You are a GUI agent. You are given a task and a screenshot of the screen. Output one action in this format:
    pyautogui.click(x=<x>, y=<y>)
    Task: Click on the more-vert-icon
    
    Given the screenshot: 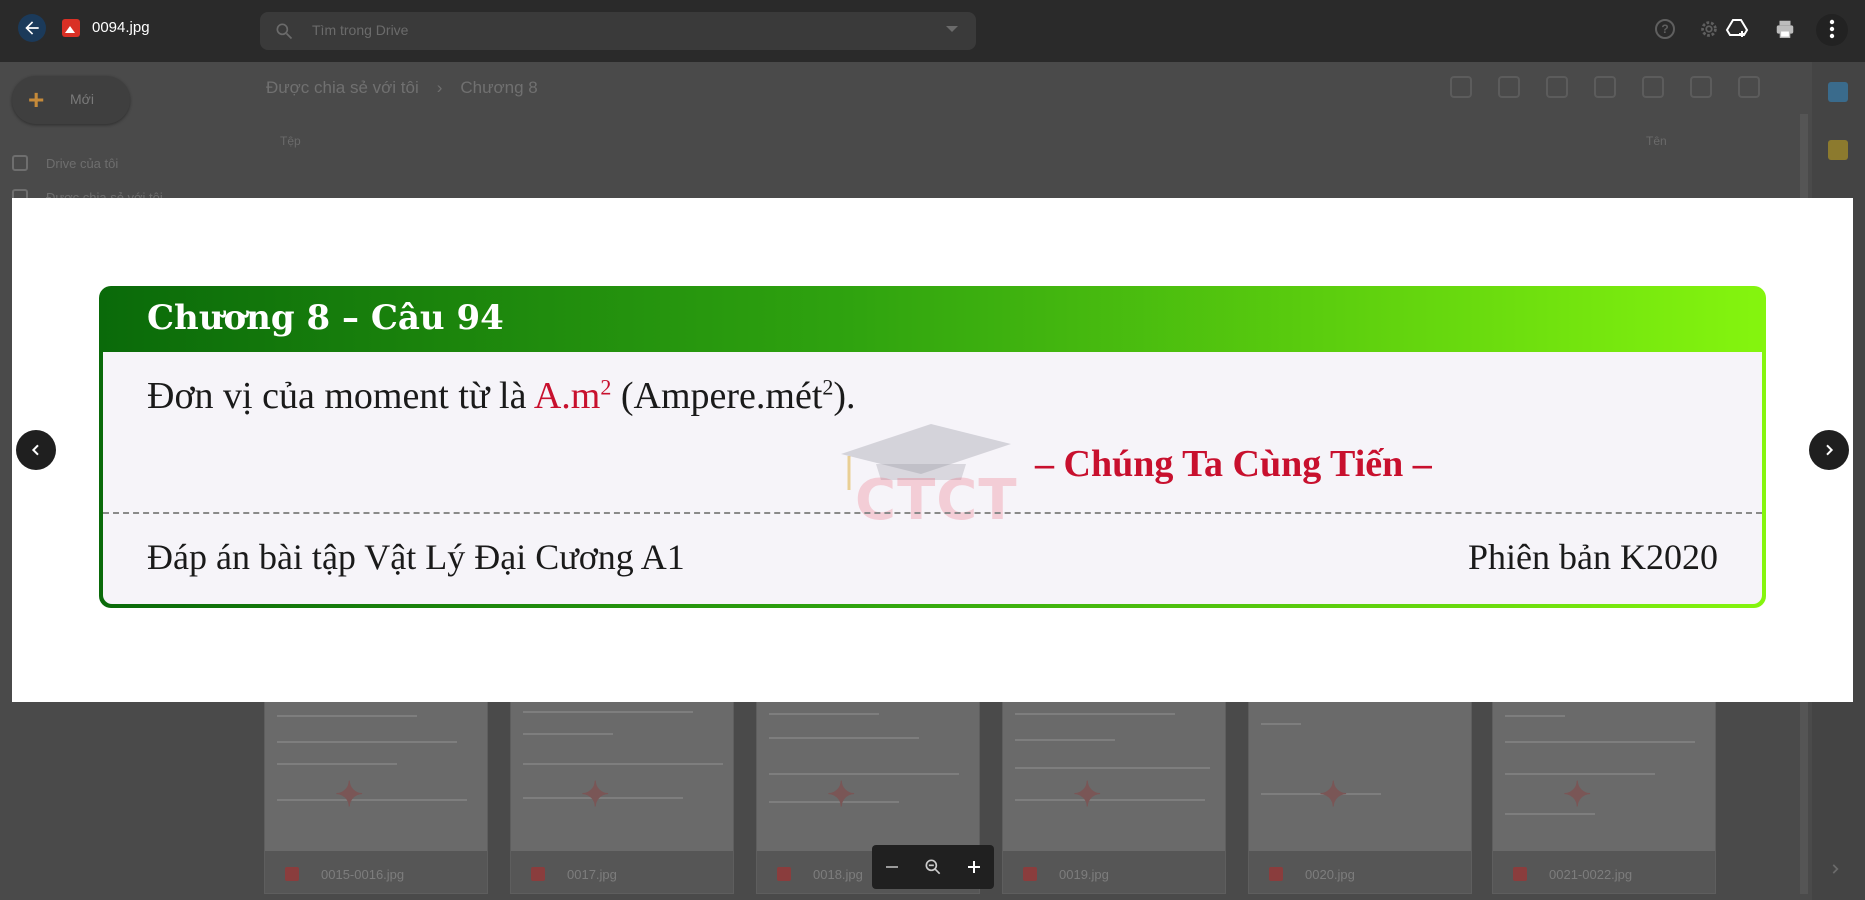 What is the action you would take?
    pyautogui.click(x=1832, y=29)
    